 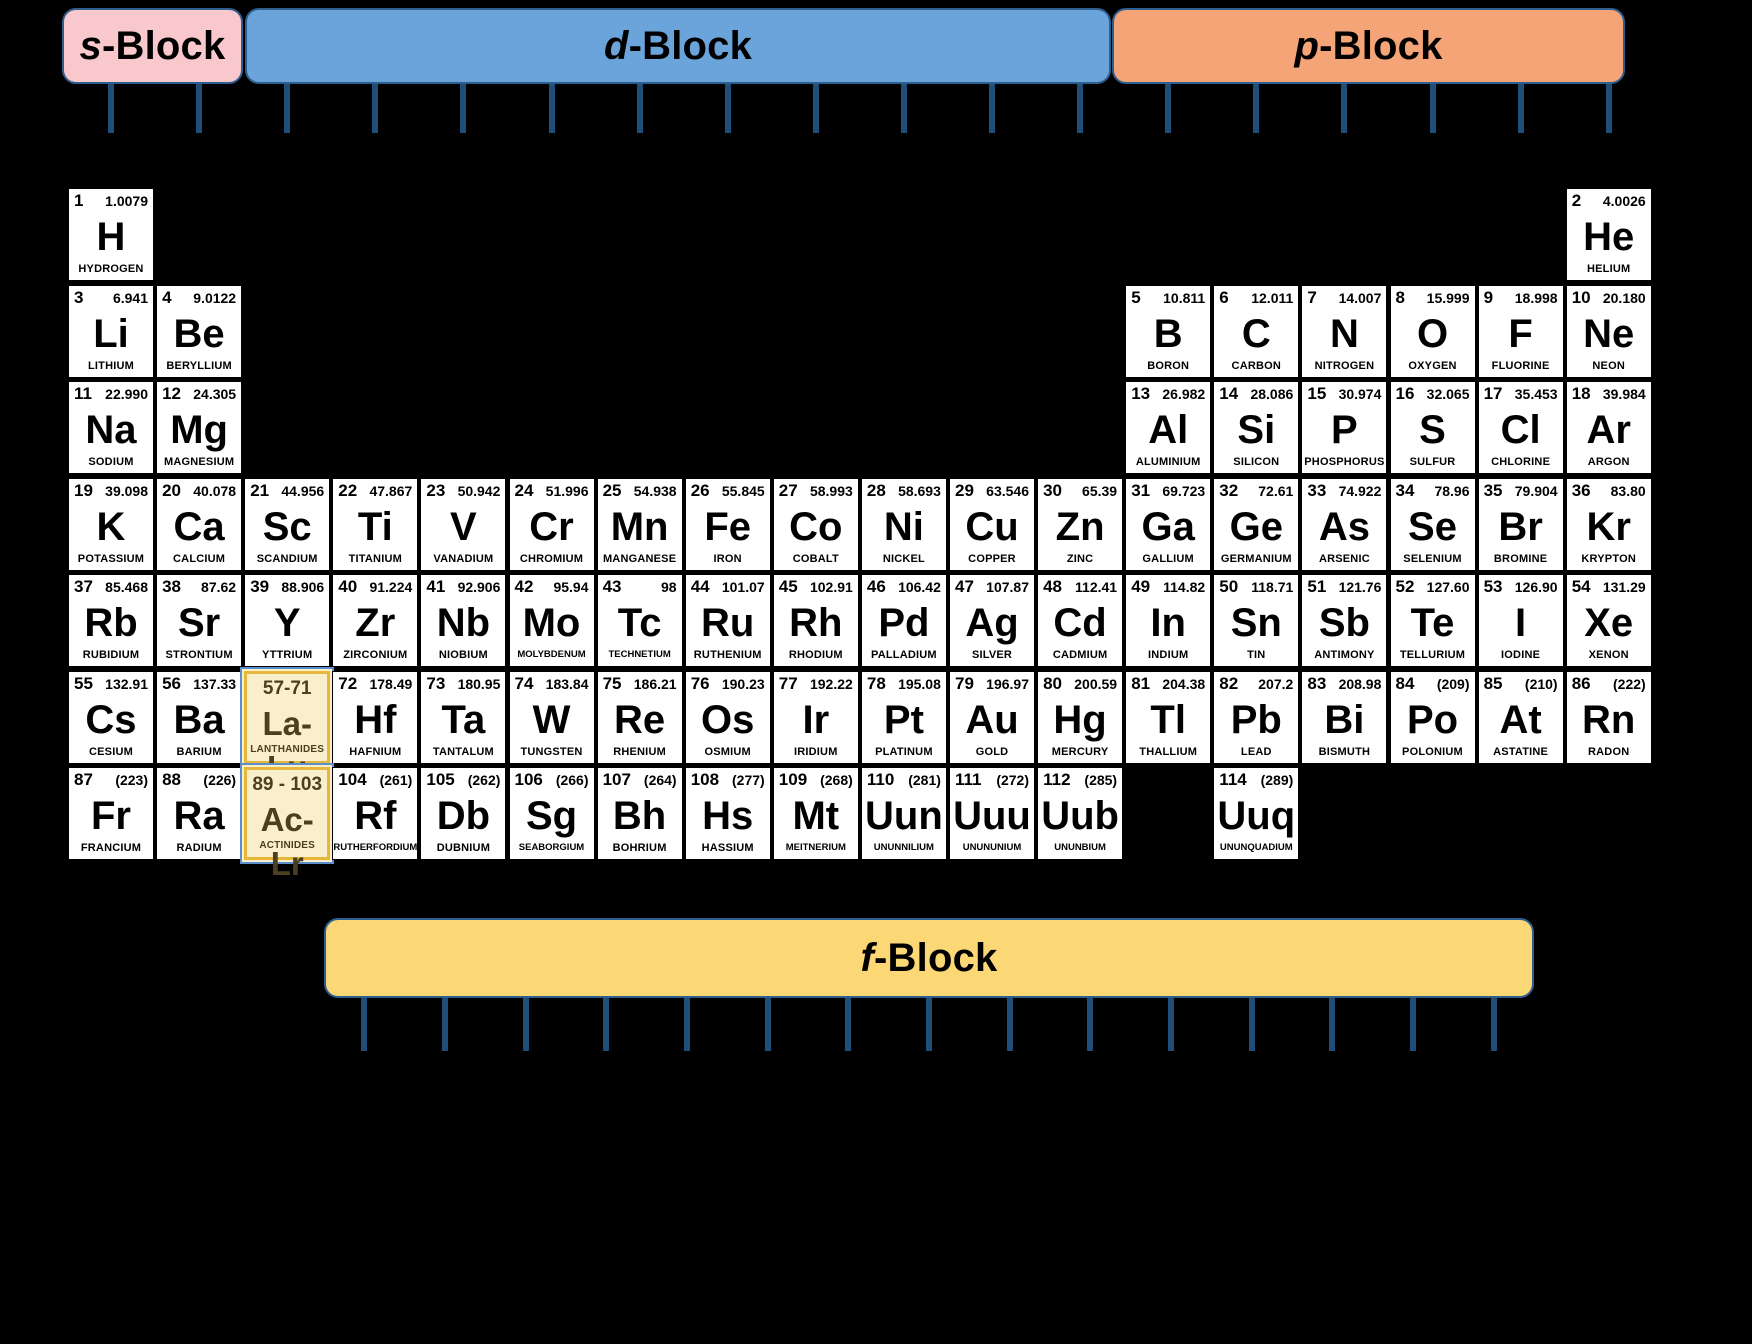 I want to click on element-cell: 107 (264) Bh BOHRIUM, so click(x=639, y=813).